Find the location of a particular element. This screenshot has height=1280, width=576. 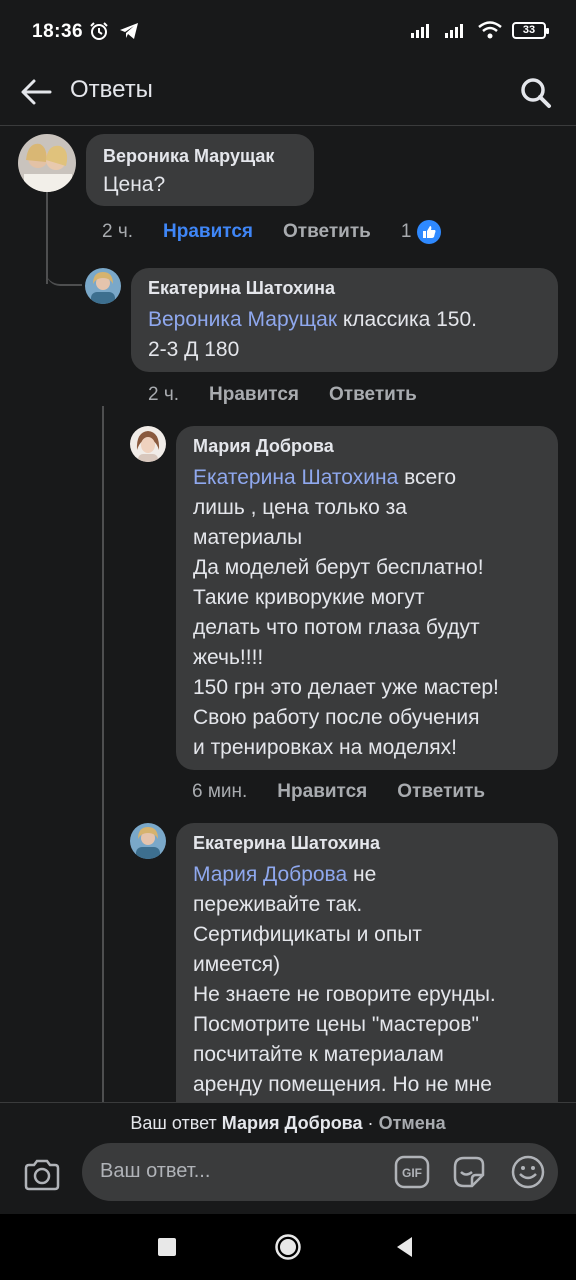

wifi-icon is located at coordinates (490, 30).